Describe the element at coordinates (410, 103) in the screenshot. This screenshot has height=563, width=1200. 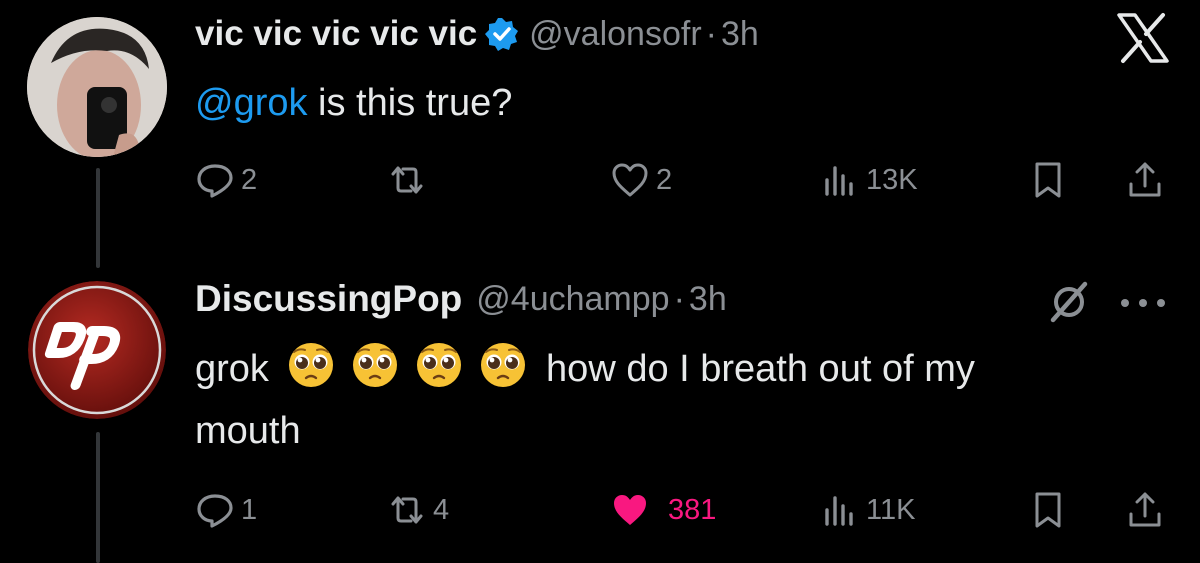
I see `tweet-text: is this true?` at that location.